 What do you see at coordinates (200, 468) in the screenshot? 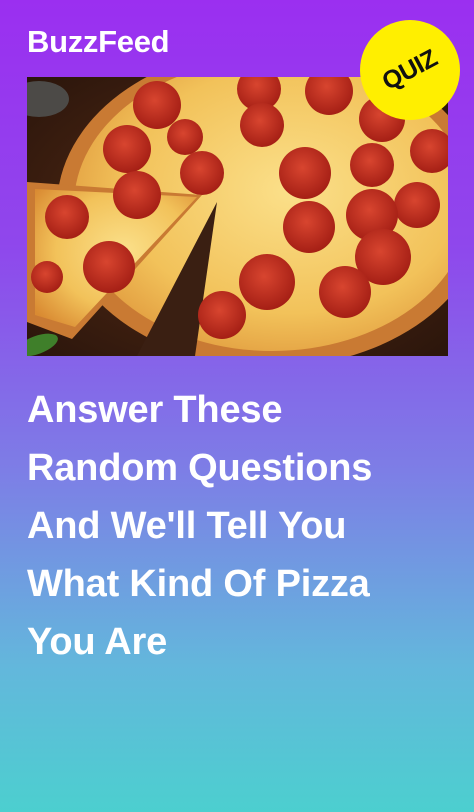
I see `quiz-title-line: Random Questions` at bounding box center [200, 468].